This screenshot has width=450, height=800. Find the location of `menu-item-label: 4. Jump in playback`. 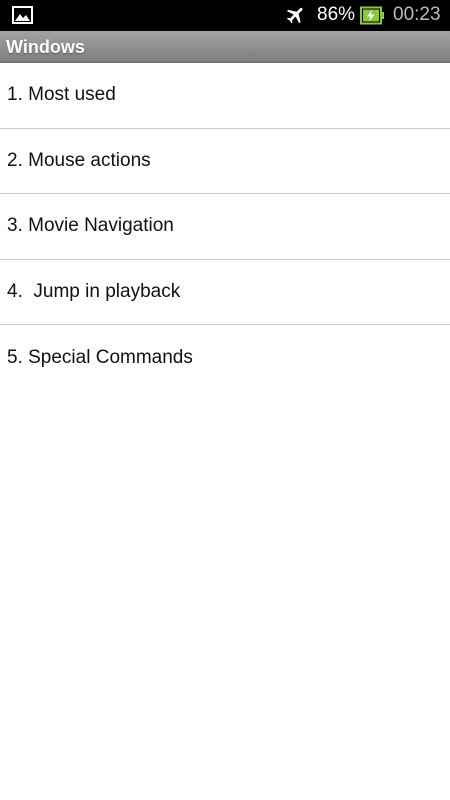

menu-item-label: 4. Jump in playback is located at coordinates (94, 291).